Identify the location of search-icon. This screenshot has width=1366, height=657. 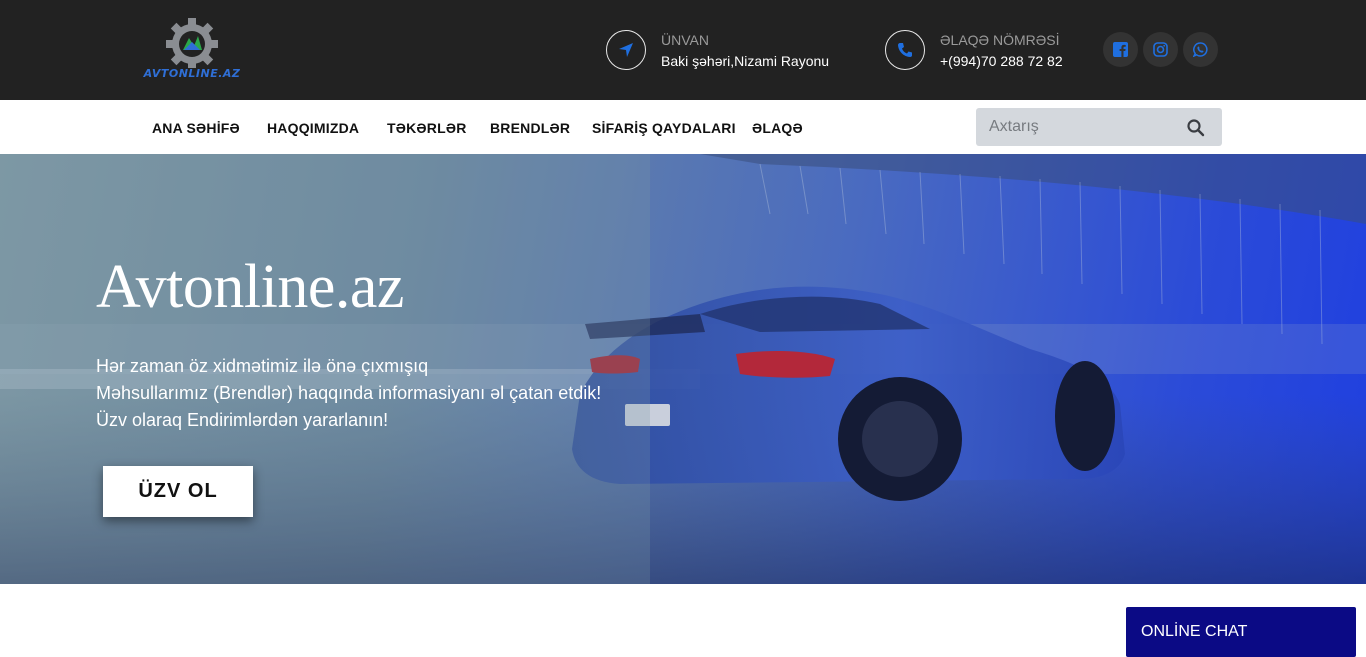
(1196, 128).